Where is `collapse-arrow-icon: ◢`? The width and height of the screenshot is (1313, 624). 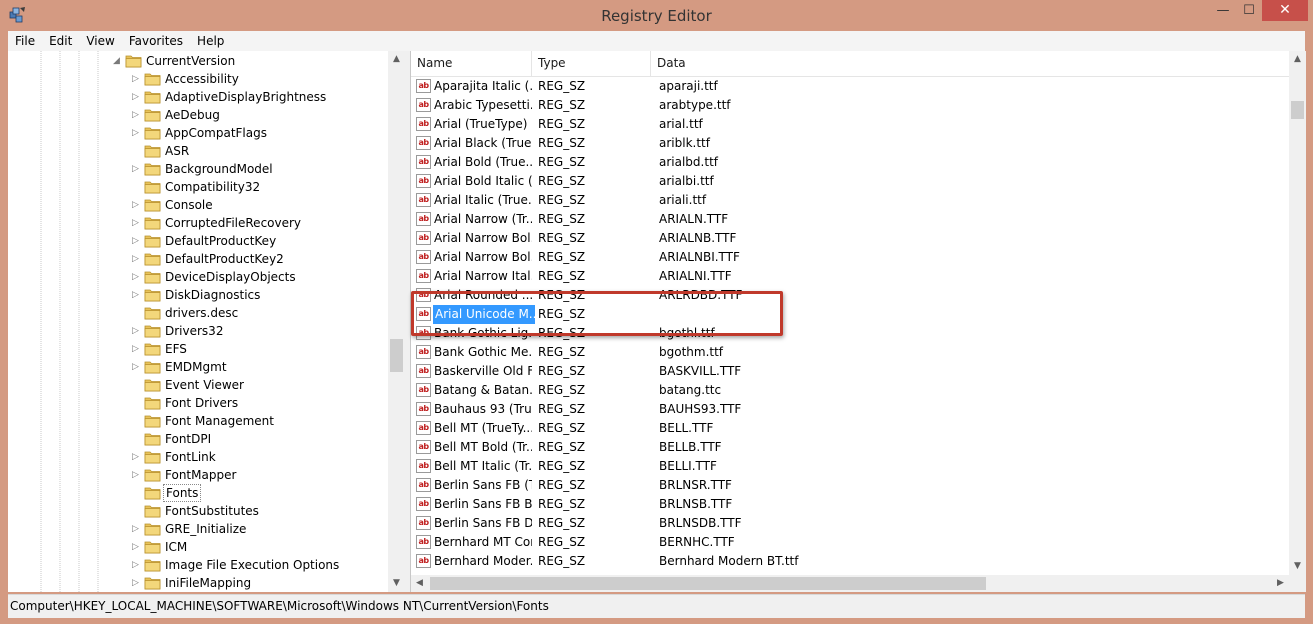 collapse-arrow-icon: ◢ is located at coordinates (118, 61).